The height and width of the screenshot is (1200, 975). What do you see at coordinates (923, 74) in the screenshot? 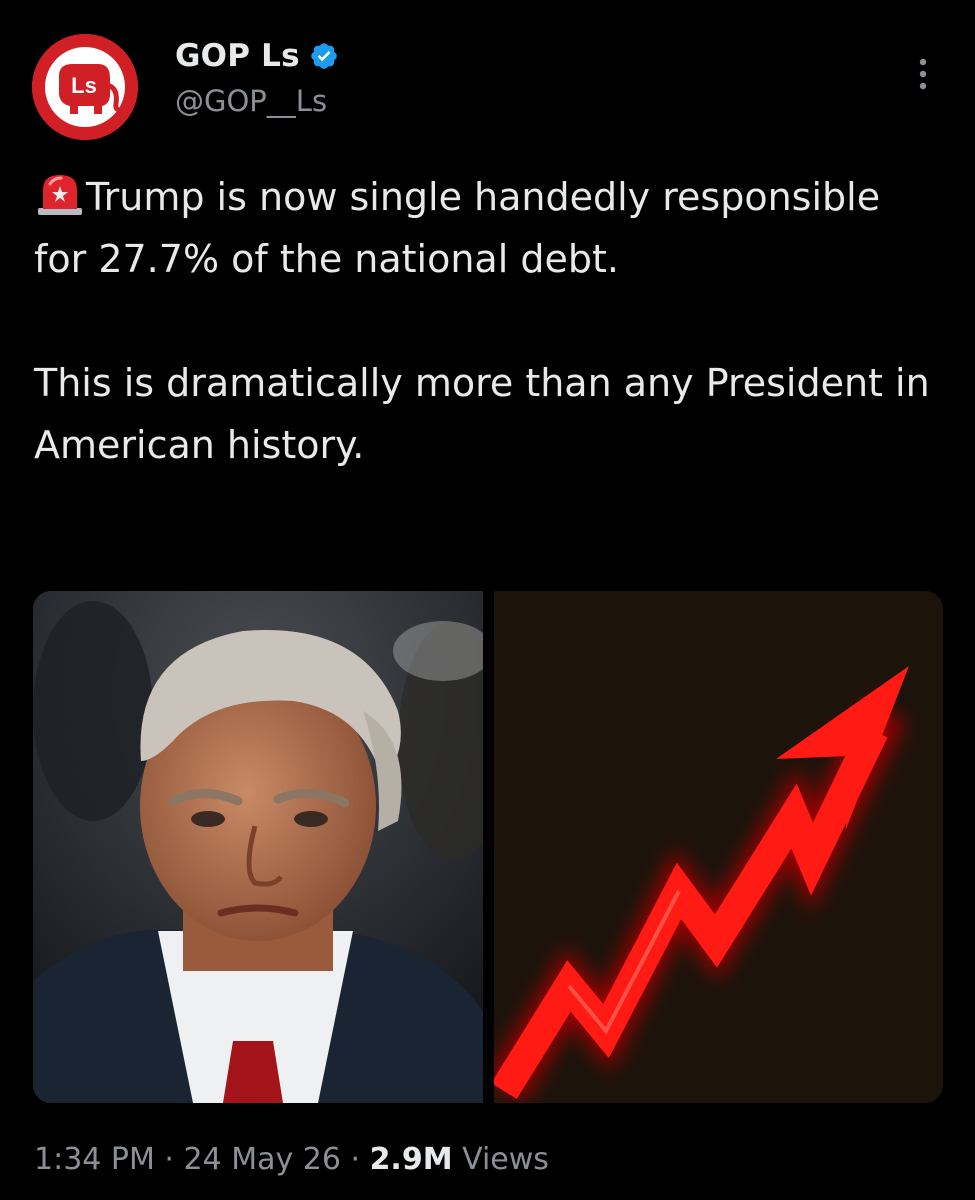
I see `more-vertical-icon` at bounding box center [923, 74].